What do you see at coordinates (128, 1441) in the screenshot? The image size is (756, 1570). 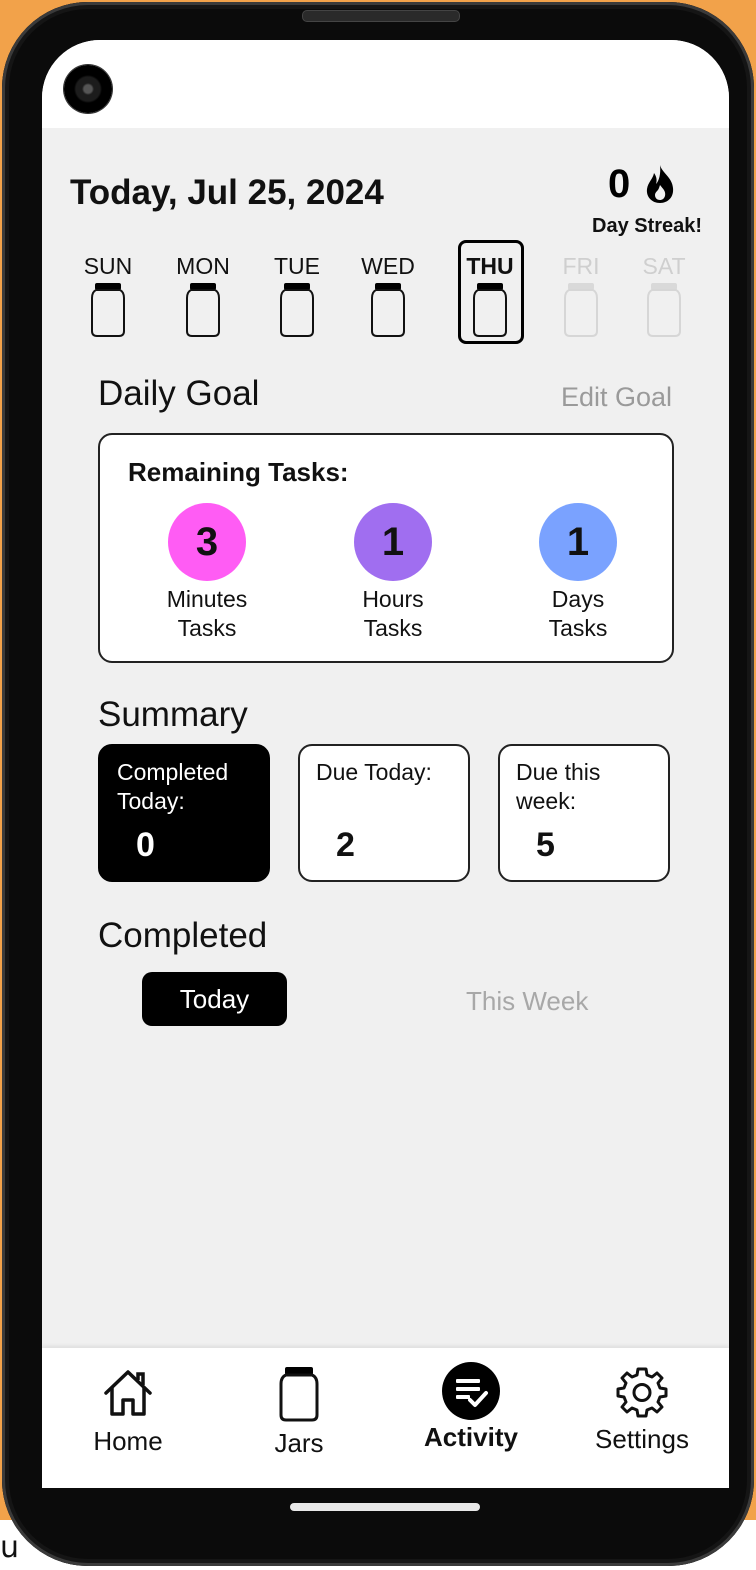 I see `nav-home-label: Home` at bounding box center [128, 1441].